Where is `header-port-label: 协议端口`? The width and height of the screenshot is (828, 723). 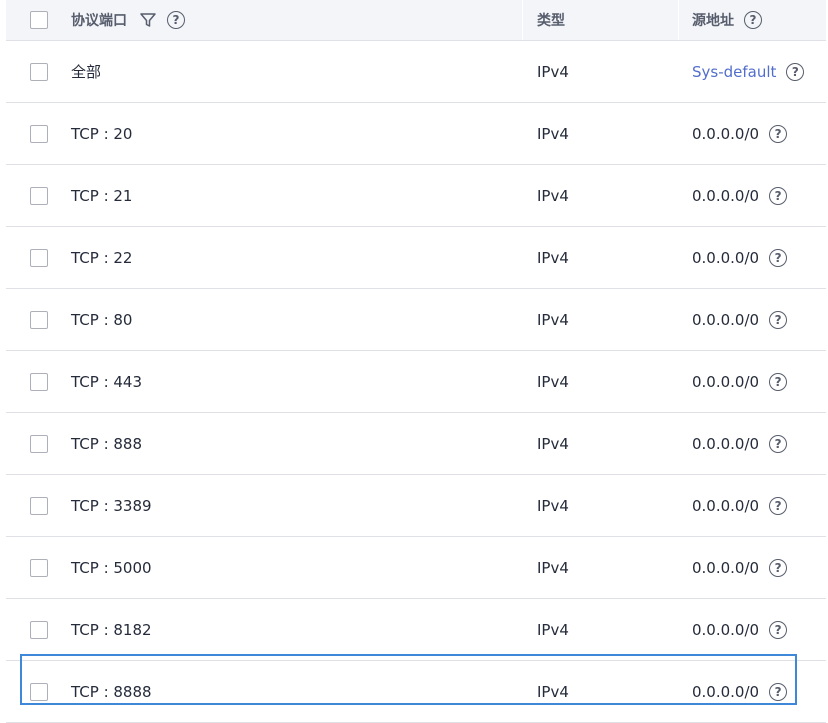
header-port-label: 协议端口 is located at coordinates (99, 21).